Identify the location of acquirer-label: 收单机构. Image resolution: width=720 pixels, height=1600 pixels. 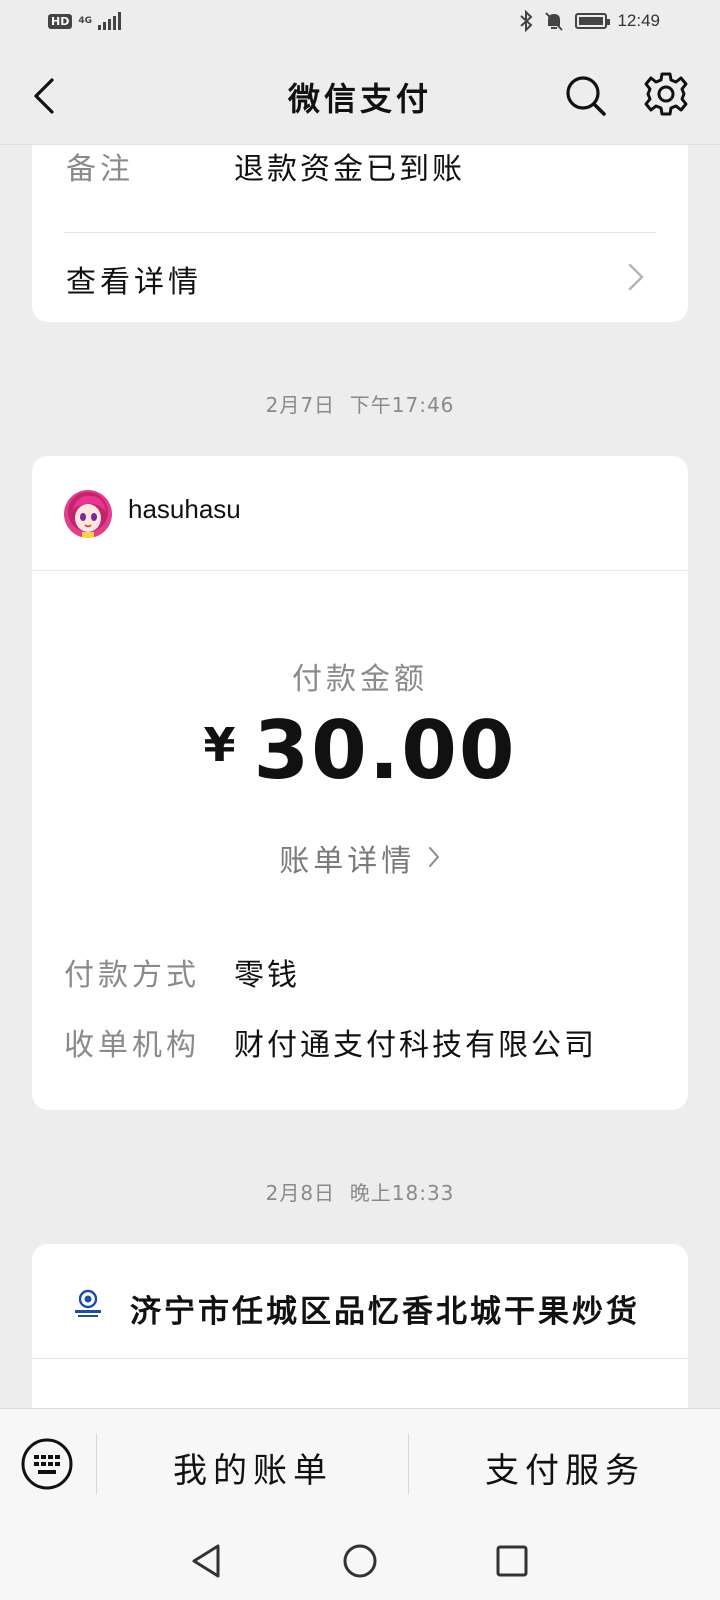
(132, 1045).